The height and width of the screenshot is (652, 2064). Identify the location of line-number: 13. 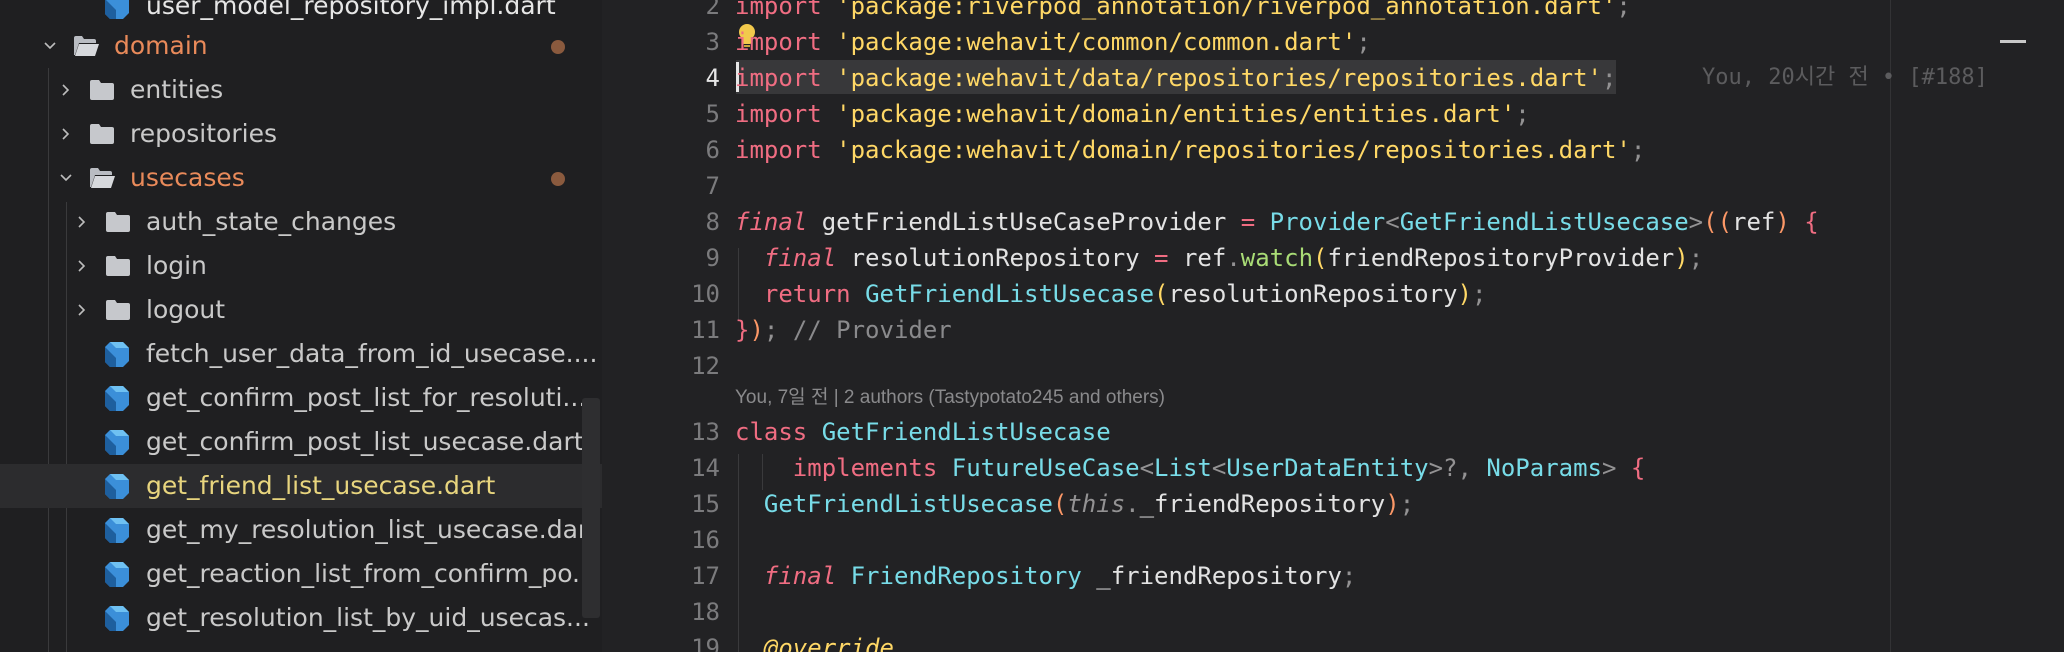
(705, 432).